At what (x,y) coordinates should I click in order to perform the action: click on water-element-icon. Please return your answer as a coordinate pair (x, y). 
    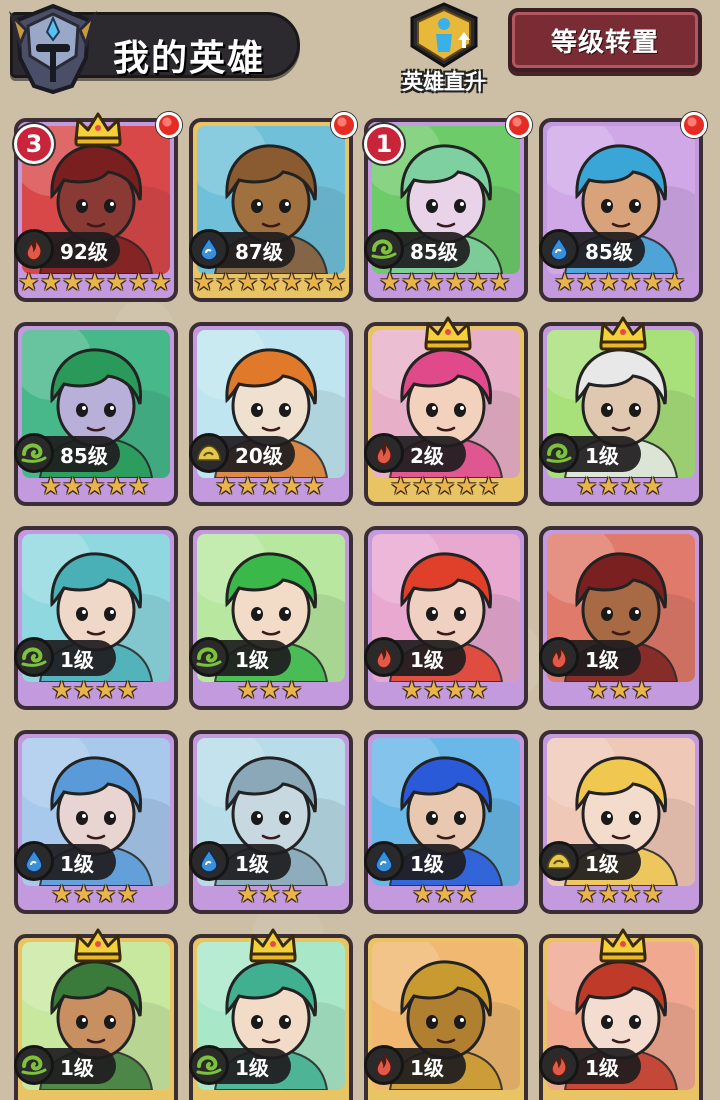
    Looking at the image, I should click on (559, 249).